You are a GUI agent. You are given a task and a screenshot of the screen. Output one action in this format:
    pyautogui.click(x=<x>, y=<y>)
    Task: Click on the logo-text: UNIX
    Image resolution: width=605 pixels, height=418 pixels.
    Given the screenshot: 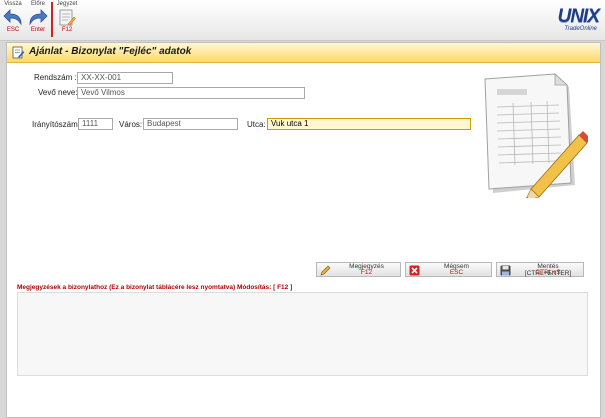 What is the action you would take?
    pyautogui.click(x=578, y=16)
    